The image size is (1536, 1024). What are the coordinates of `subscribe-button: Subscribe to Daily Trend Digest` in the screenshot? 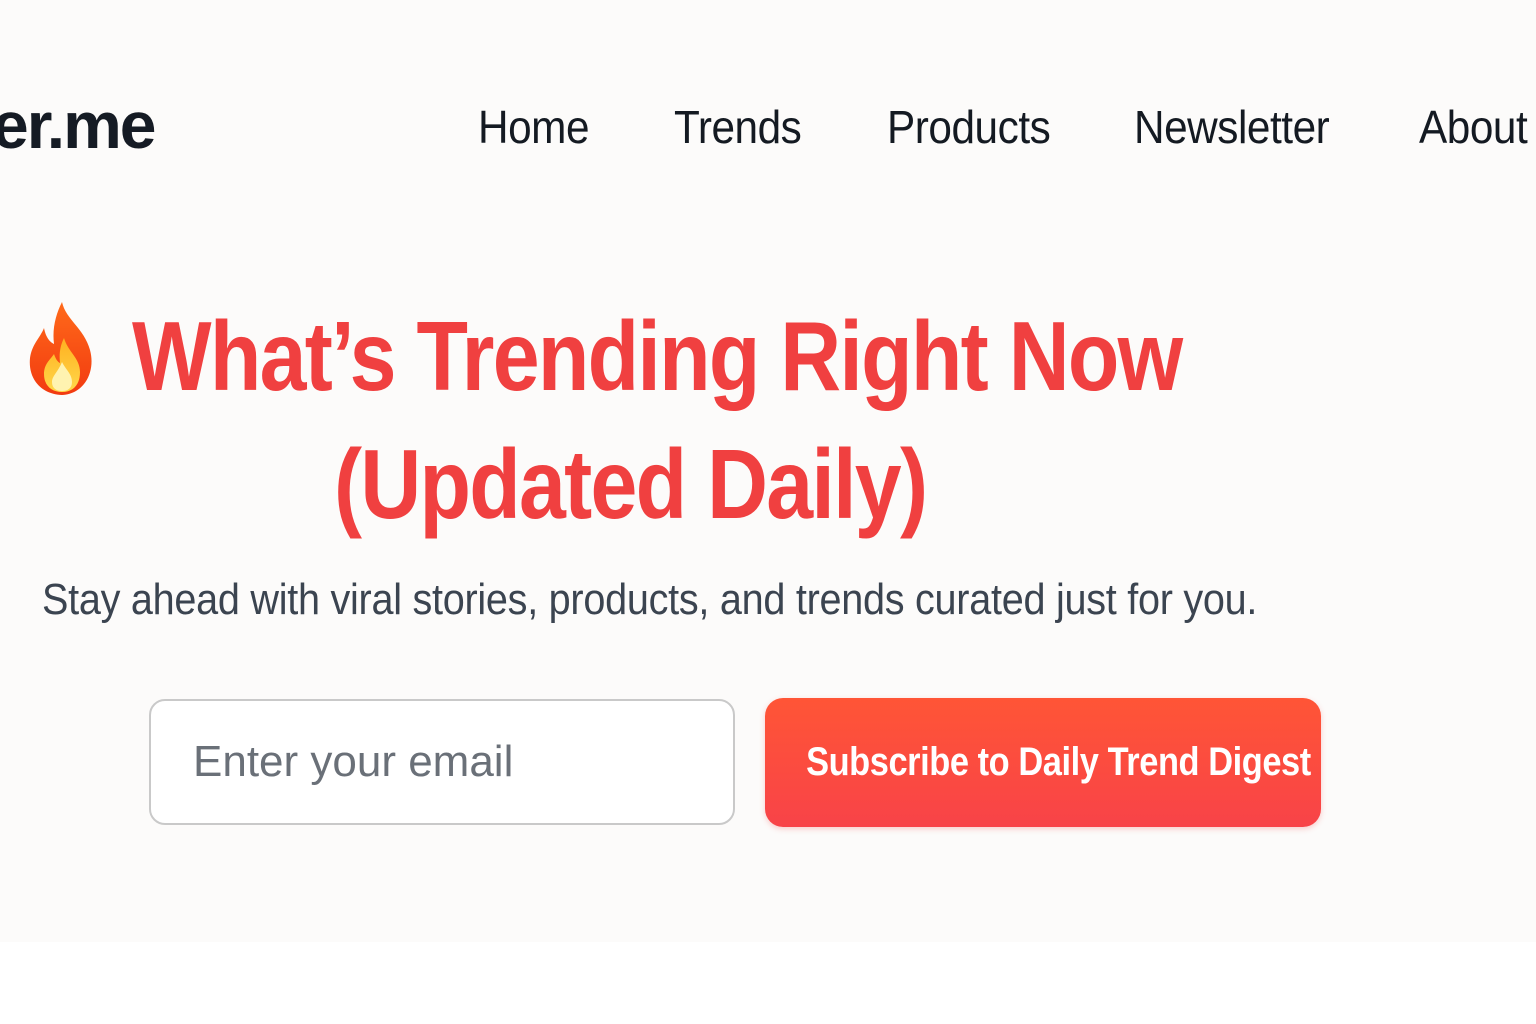 It's located at (1043, 762).